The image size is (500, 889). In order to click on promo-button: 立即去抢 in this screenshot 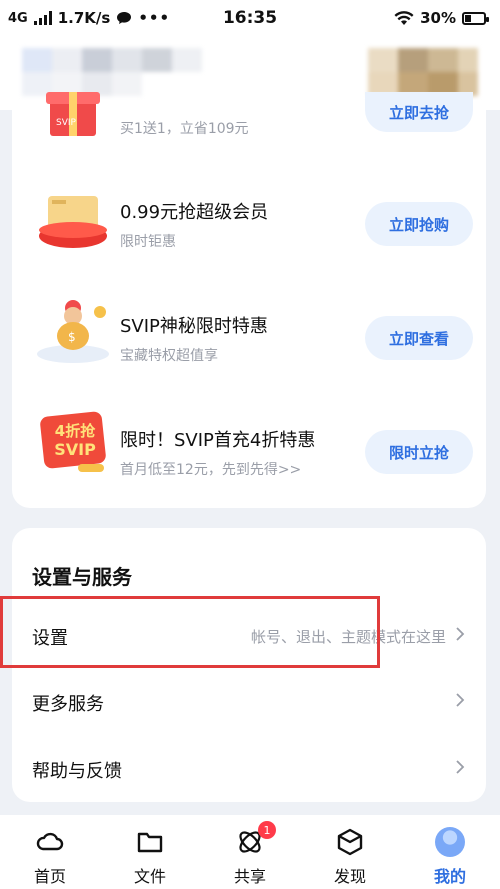, I will do `click(419, 112)`.